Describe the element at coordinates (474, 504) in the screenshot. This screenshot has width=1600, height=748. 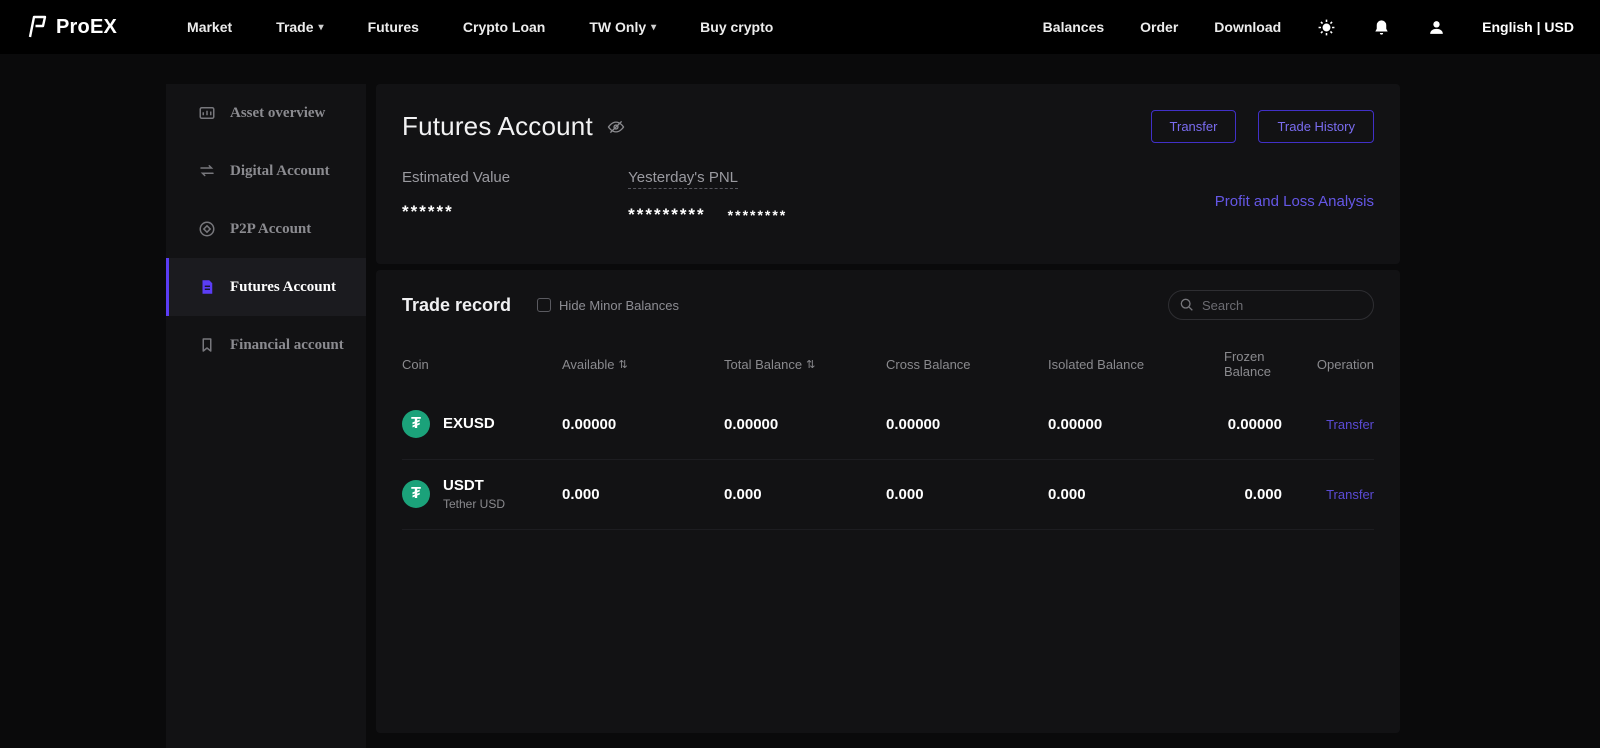
I see `coin-subtitle: Tether USD` at that location.